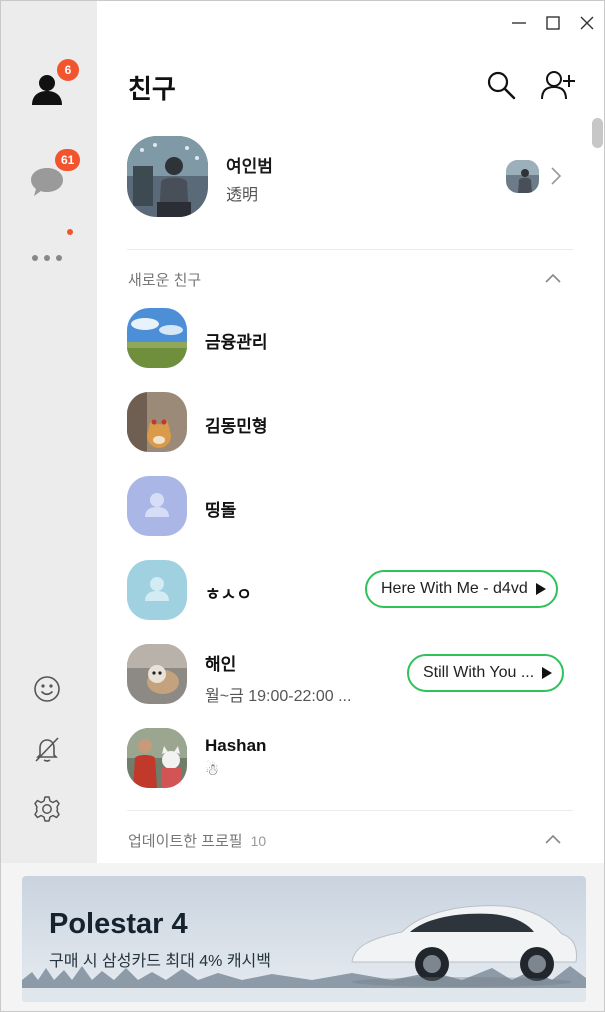 Image resolution: width=605 pixels, height=1012 pixels. I want to click on smile-icon, so click(47, 689).